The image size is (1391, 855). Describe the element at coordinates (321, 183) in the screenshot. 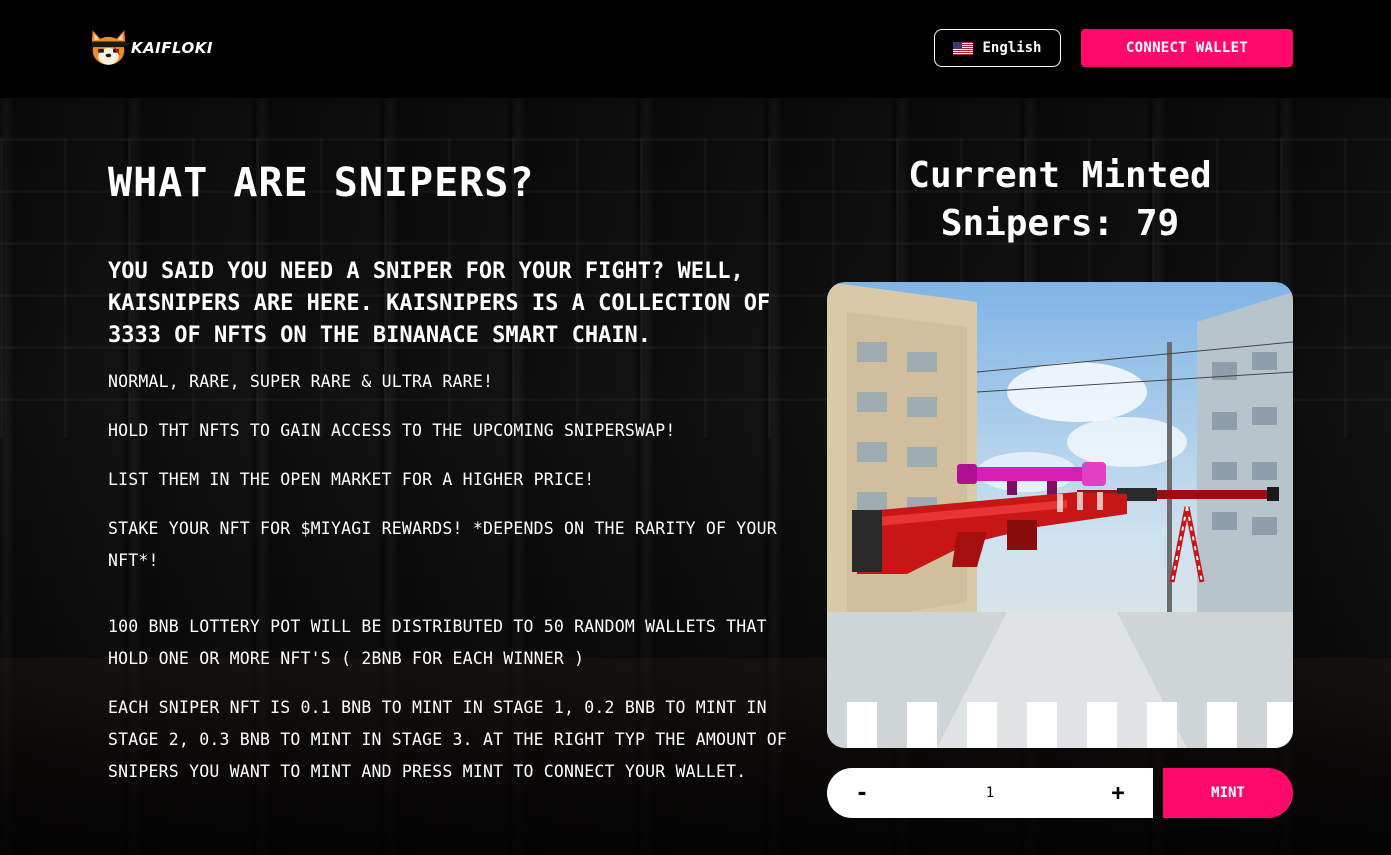

I see `page-title: WHAT ARE SNIPERS?` at that location.